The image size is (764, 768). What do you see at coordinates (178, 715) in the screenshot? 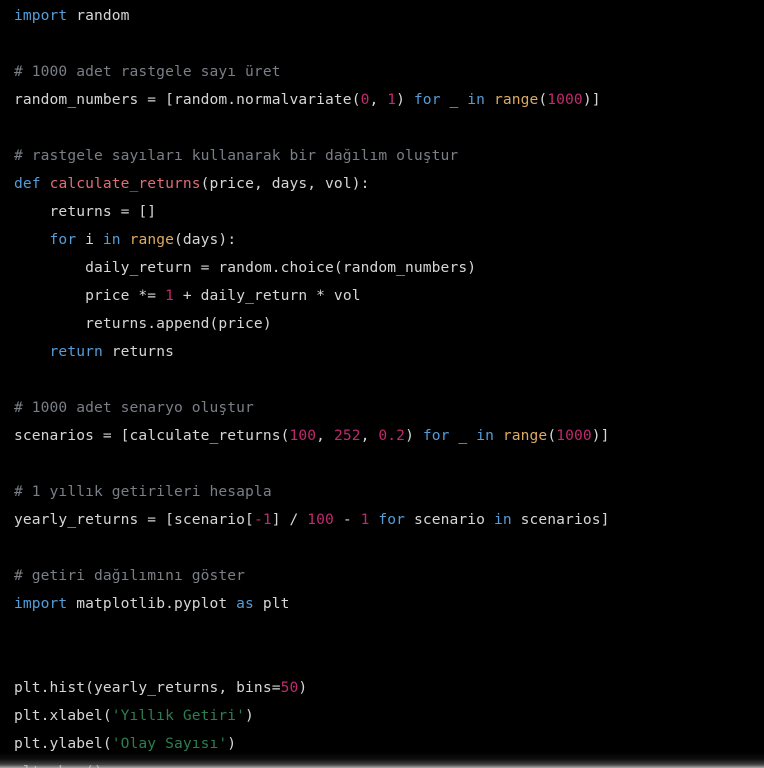
I see `code-token-string: 'Yıllık Getiri'` at bounding box center [178, 715].